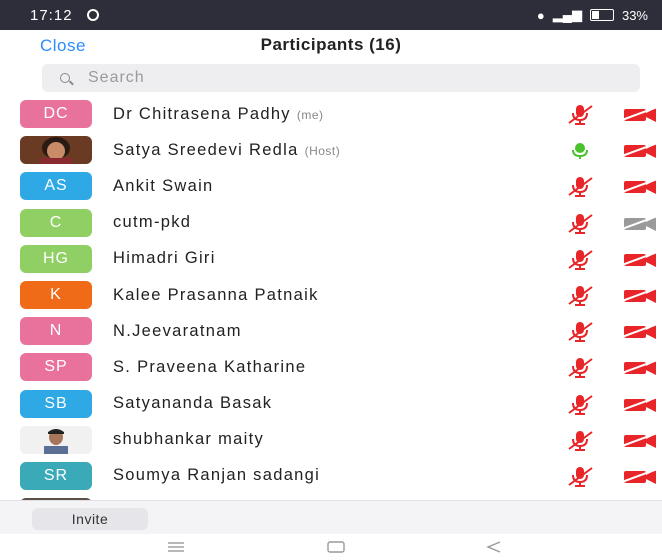 The image size is (662, 560). Describe the element at coordinates (331, 259) in the screenshot. I see `participant-row: HG Himadri Giri` at that location.